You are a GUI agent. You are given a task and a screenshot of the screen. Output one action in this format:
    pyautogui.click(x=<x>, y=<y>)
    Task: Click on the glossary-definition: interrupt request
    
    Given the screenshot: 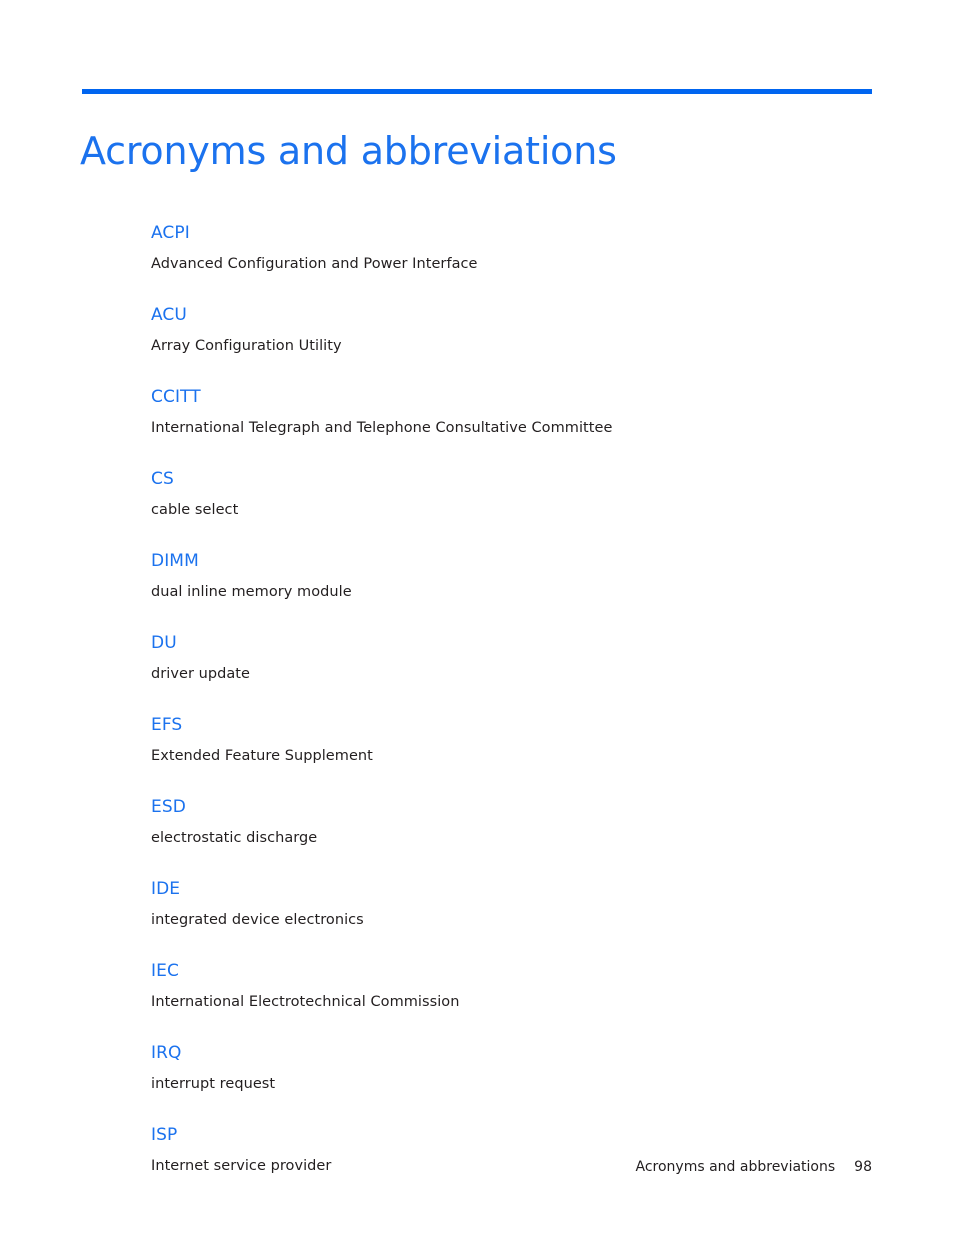 What is the action you would take?
    pyautogui.click(x=213, y=1084)
    